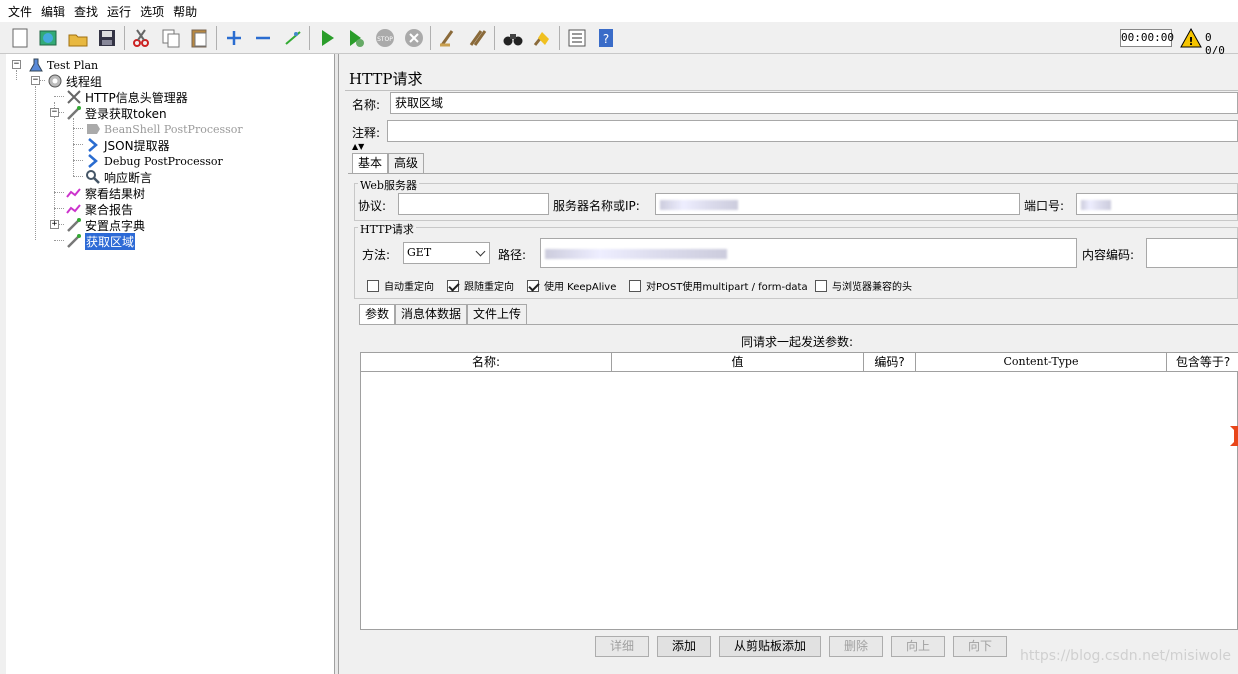 The height and width of the screenshot is (674, 1238). What do you see at coordinates (414, 38) in the screenshot?
I see `shutdown-icon` at bounding box center [414, 38].